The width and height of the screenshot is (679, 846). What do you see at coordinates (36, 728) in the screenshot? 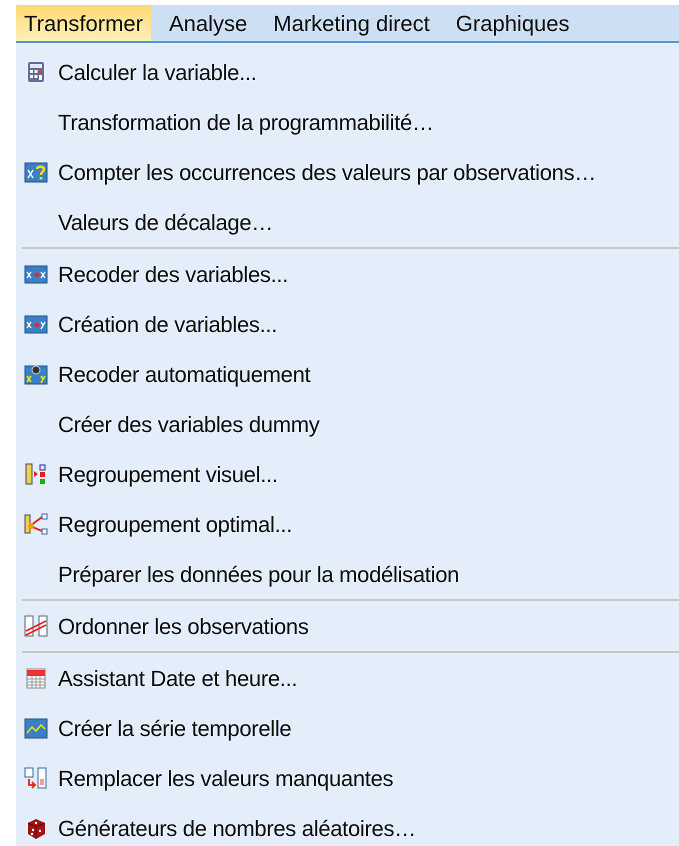
I see `line-chart-icon` at bounding box center [36, 728].